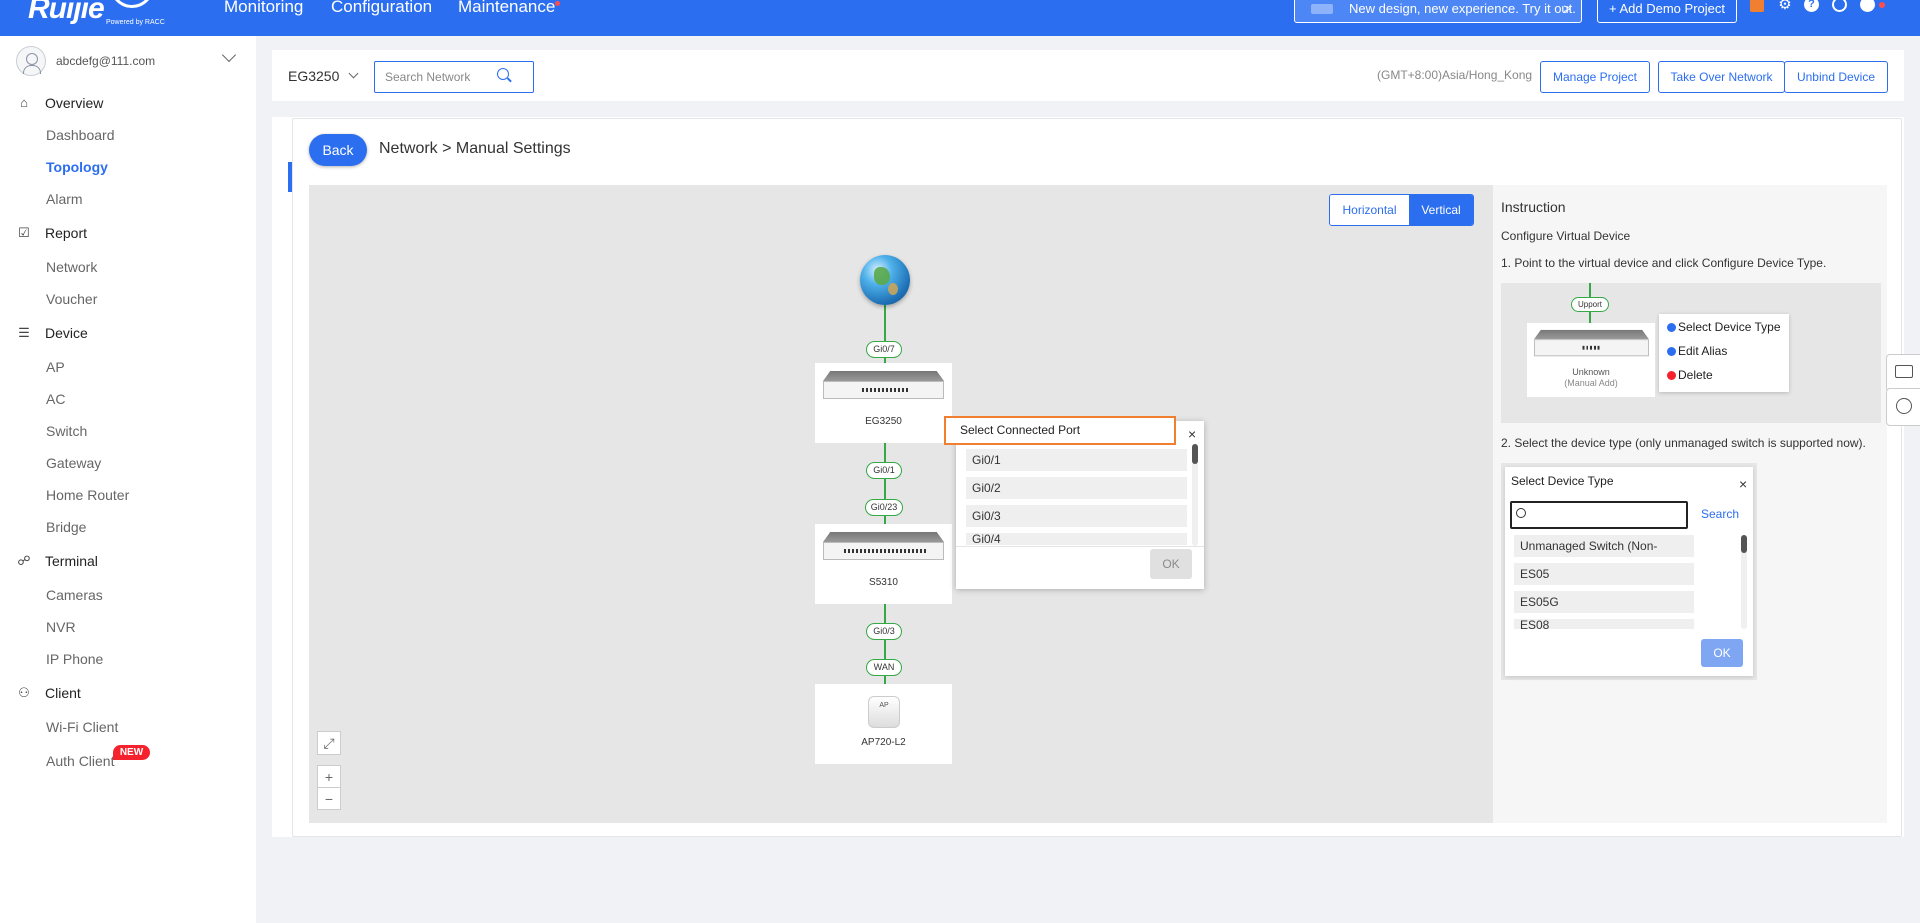 The height and width of the screenshot is (923, 1920). What do you see at coordinates (128, 333) in the screenshot?
I see `sidebar-section-device: ☰ Device` at bounding box center [128, 333].